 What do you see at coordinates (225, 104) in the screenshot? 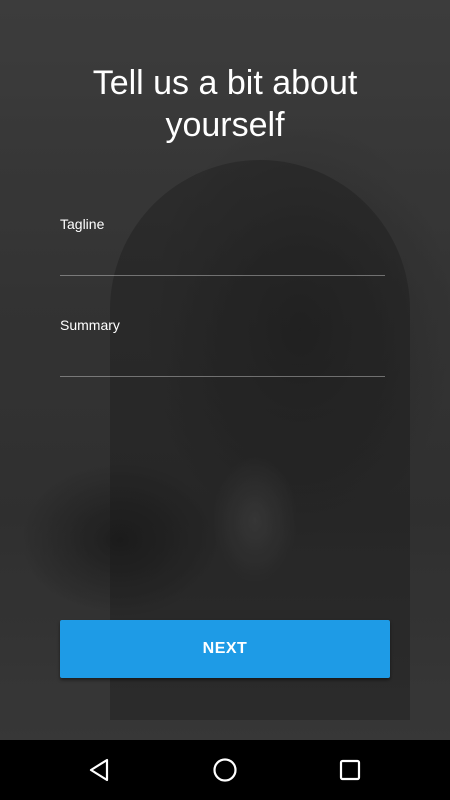
I see `page-title: Tell us a bit about yourself` at bounding box center [225, 104].